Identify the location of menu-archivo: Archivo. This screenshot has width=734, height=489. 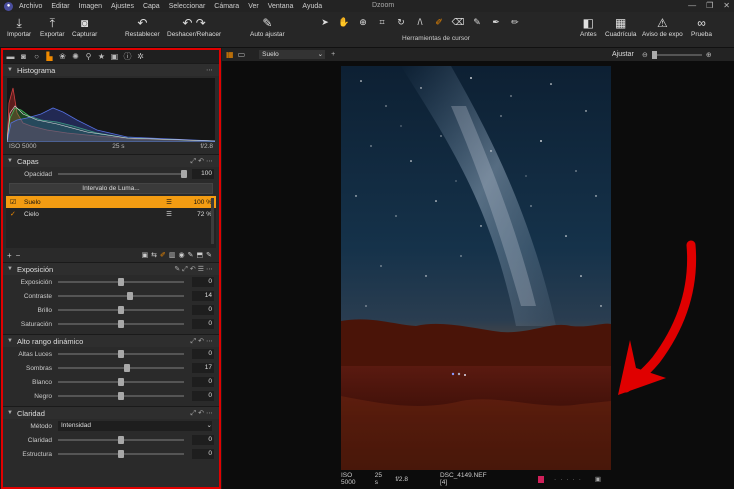
(30, 6).